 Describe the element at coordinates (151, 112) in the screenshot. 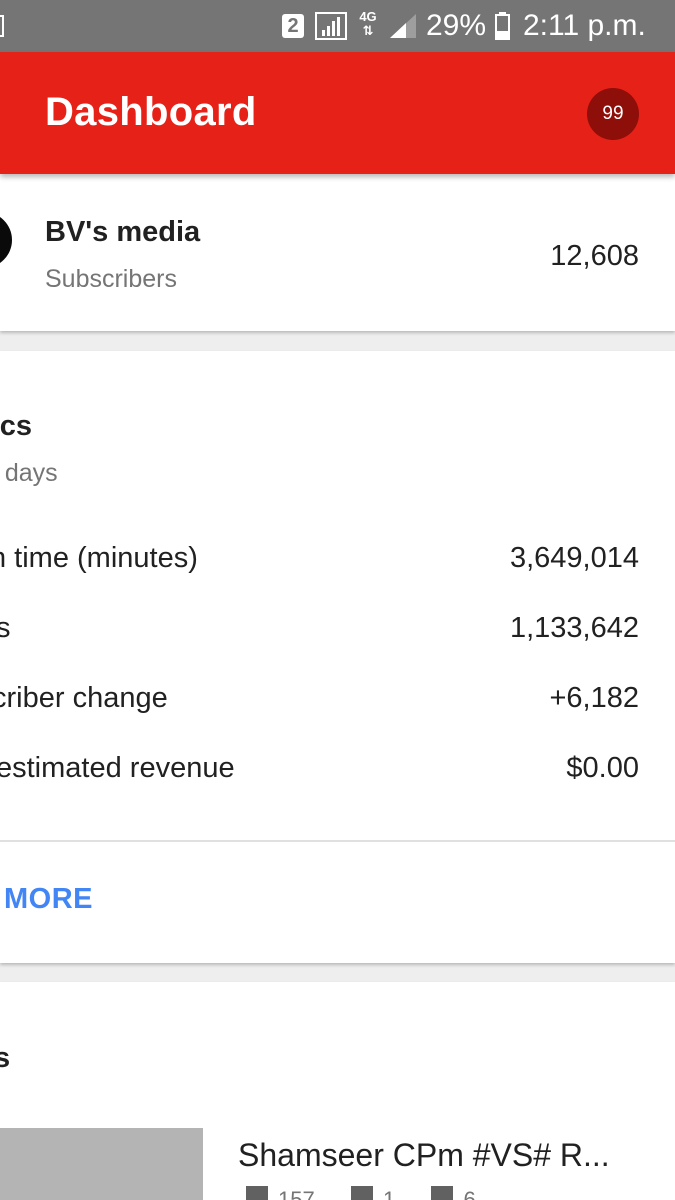

I see `page-title: Dashboard` at that location.